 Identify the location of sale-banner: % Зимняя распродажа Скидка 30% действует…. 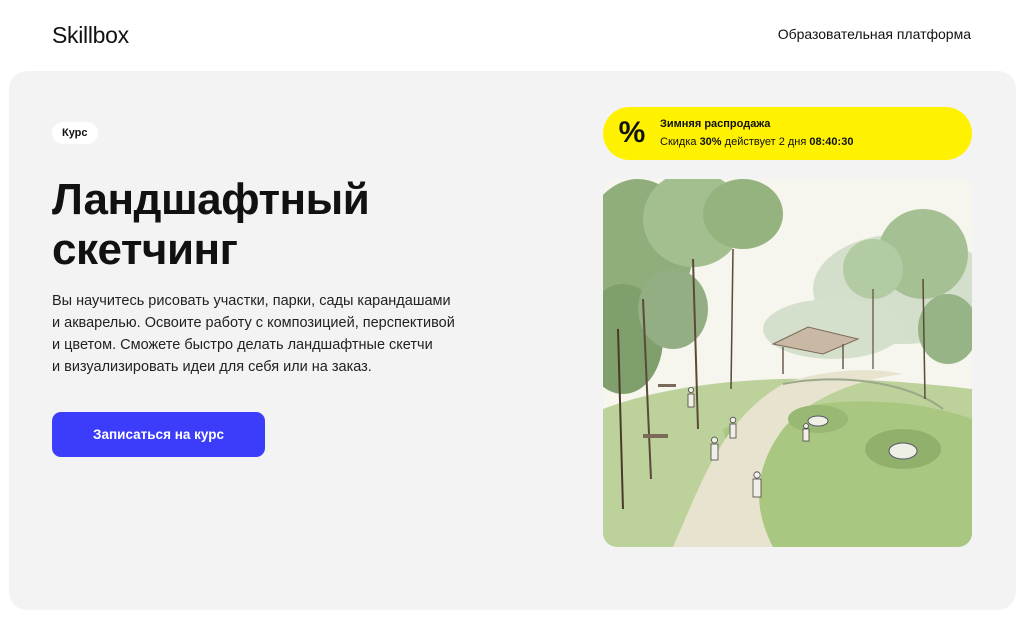
(787, 133).